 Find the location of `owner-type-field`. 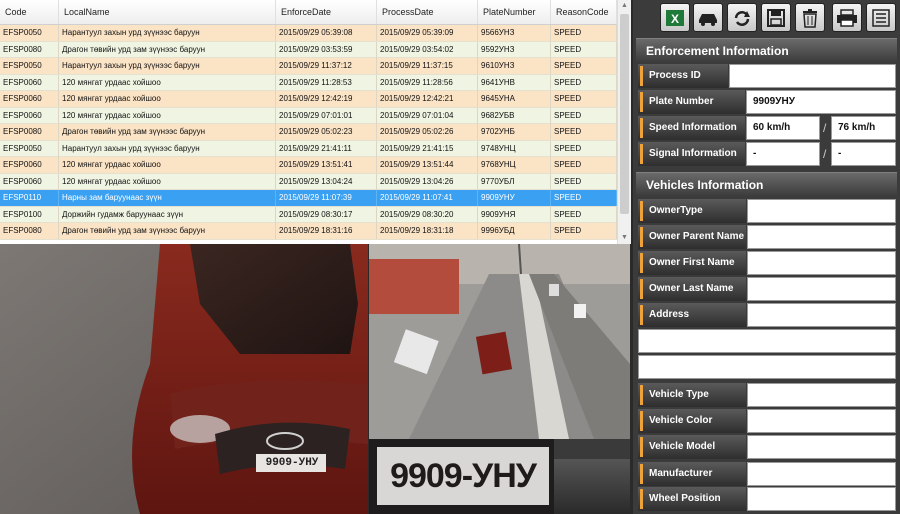

owner-type-field is located at coordinates (821, 211).